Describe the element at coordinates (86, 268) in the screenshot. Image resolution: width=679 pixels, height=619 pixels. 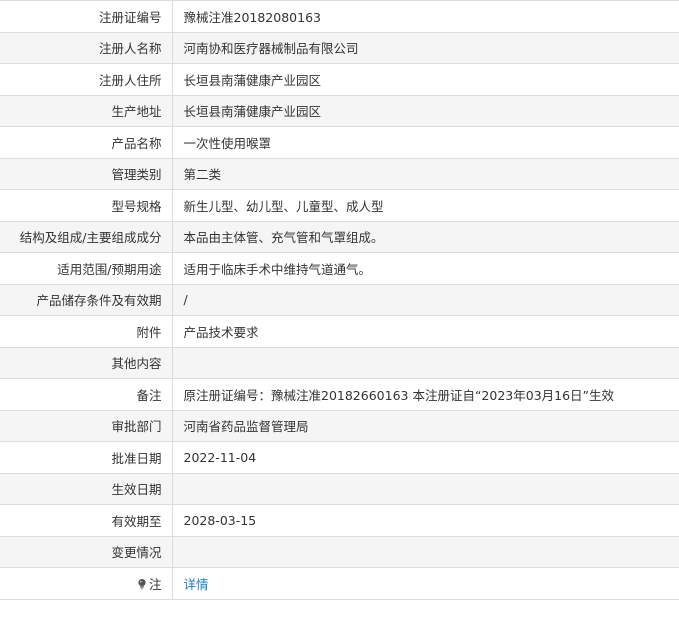
I see `field-label: 适用范围/预期用途` at that location.